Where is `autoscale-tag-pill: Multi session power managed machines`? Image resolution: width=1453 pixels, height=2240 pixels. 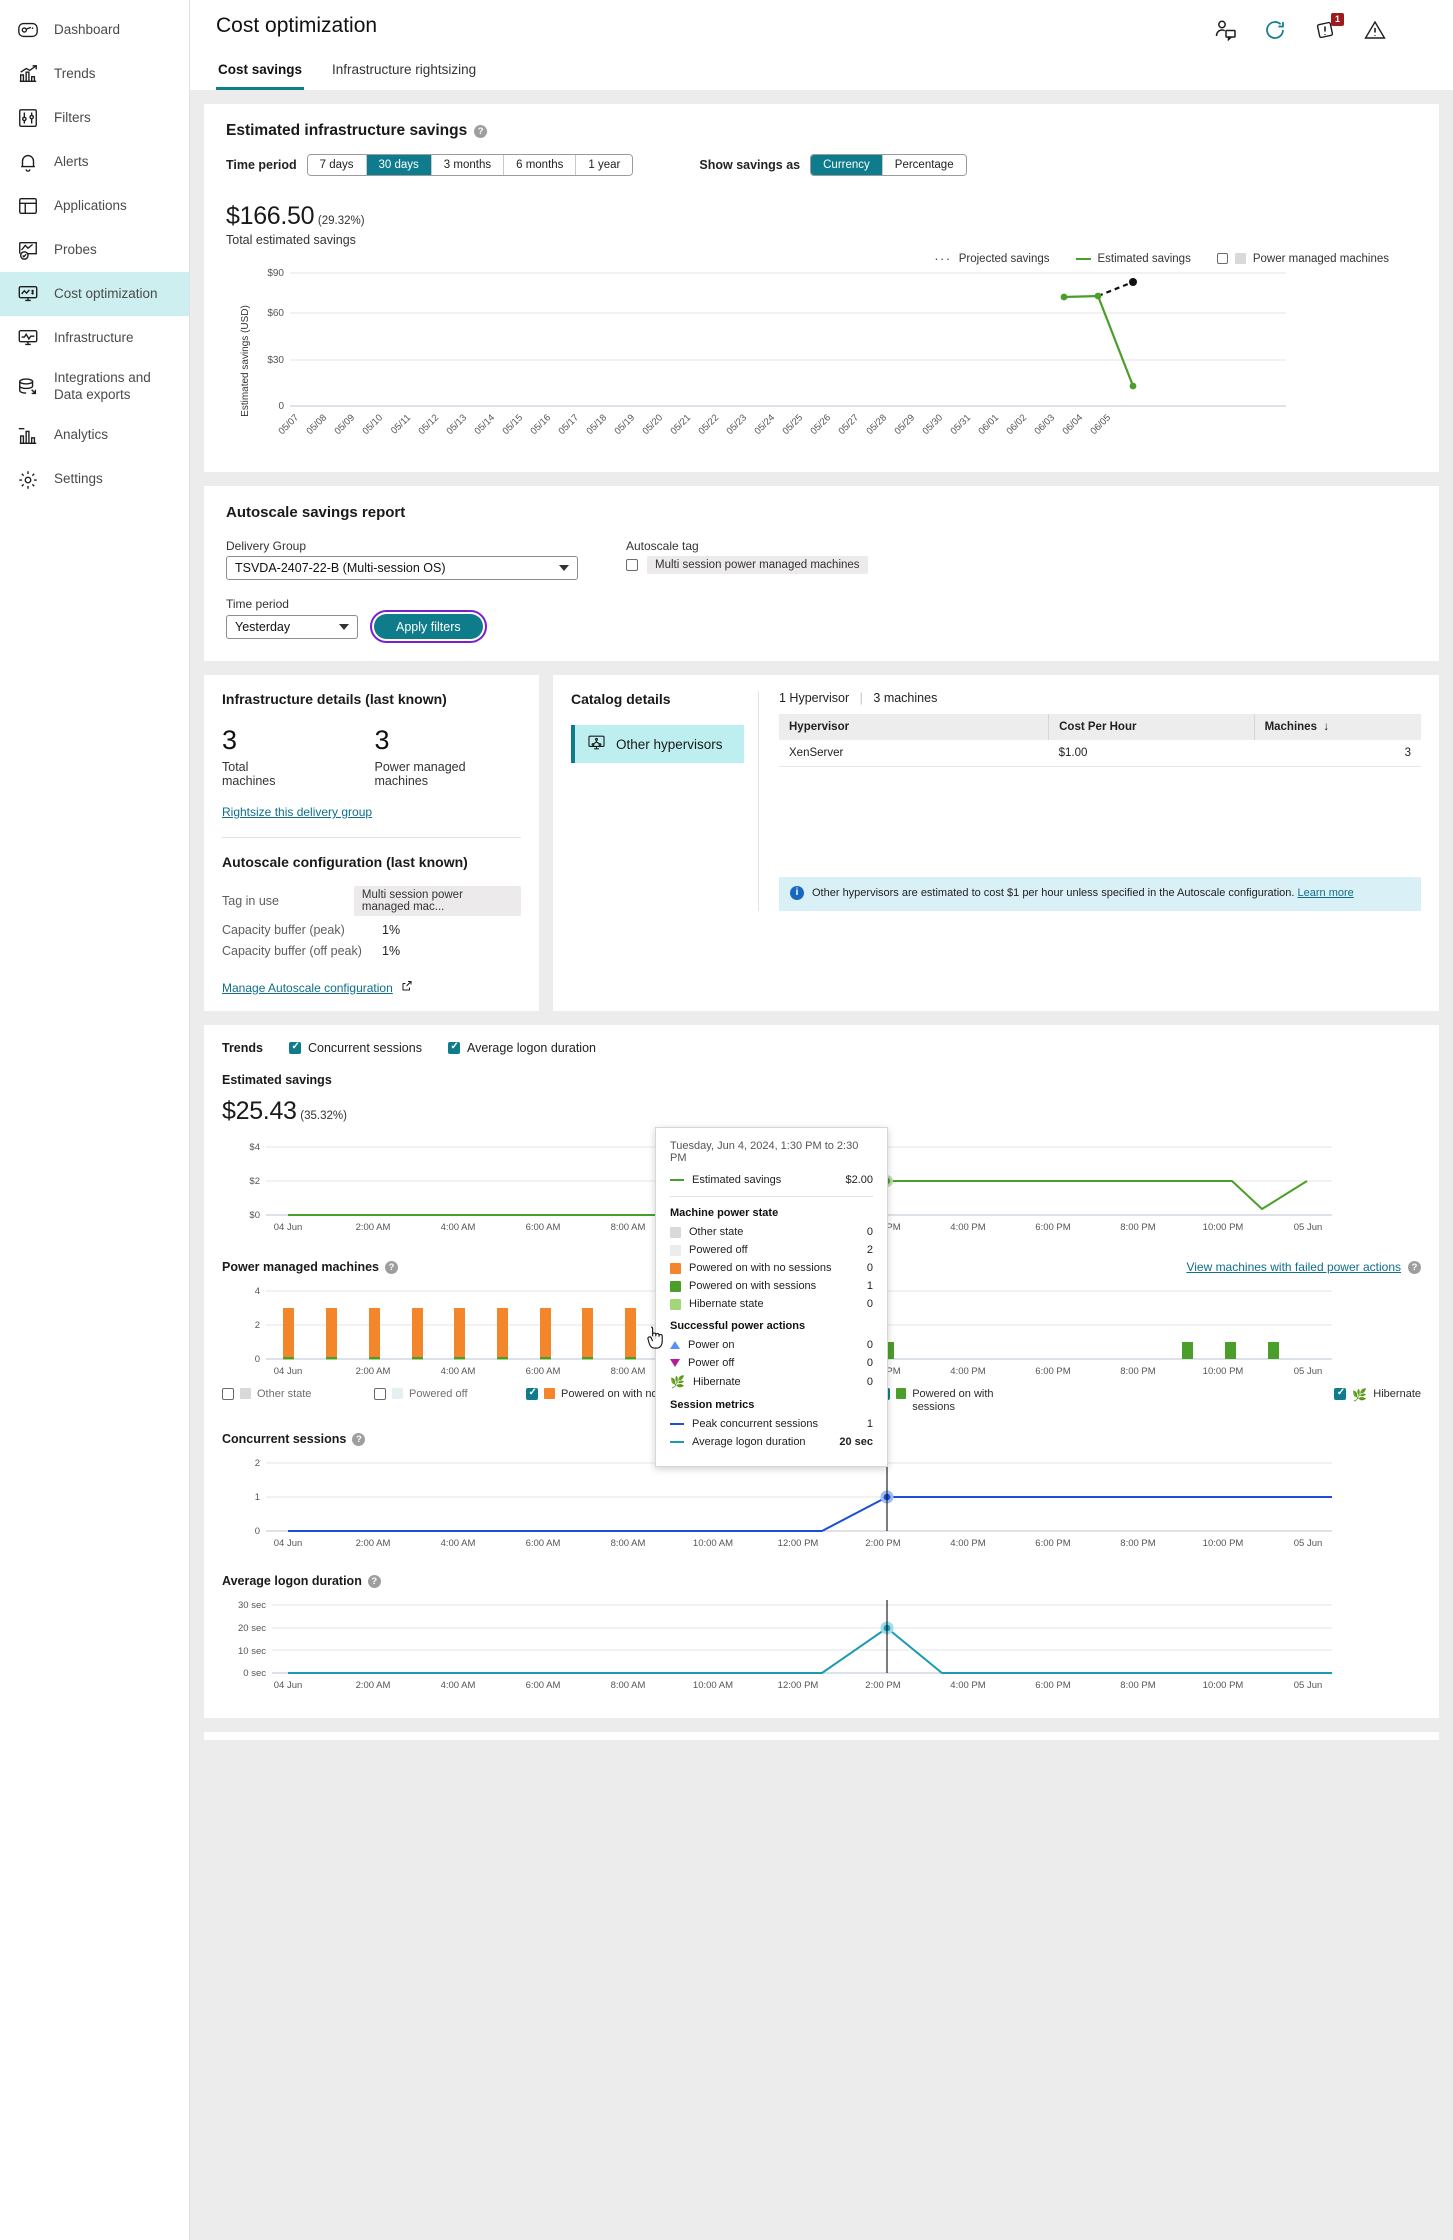 autoscale-tag-pill: Multi session power managed machines is located at coordinates (757, 565).